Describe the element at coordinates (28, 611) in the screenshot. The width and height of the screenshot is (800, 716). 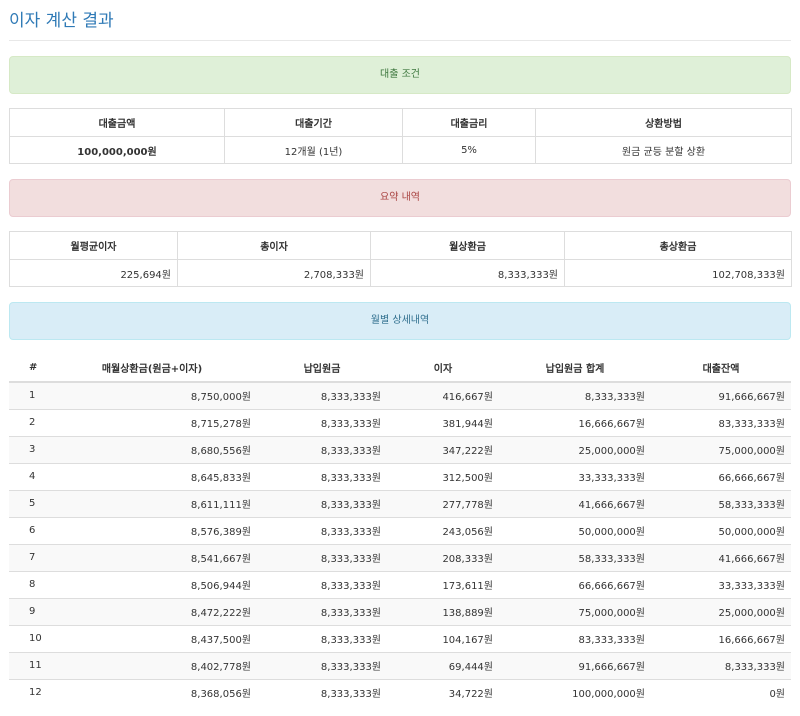
I see `detail-cell-index: 9` at that location.